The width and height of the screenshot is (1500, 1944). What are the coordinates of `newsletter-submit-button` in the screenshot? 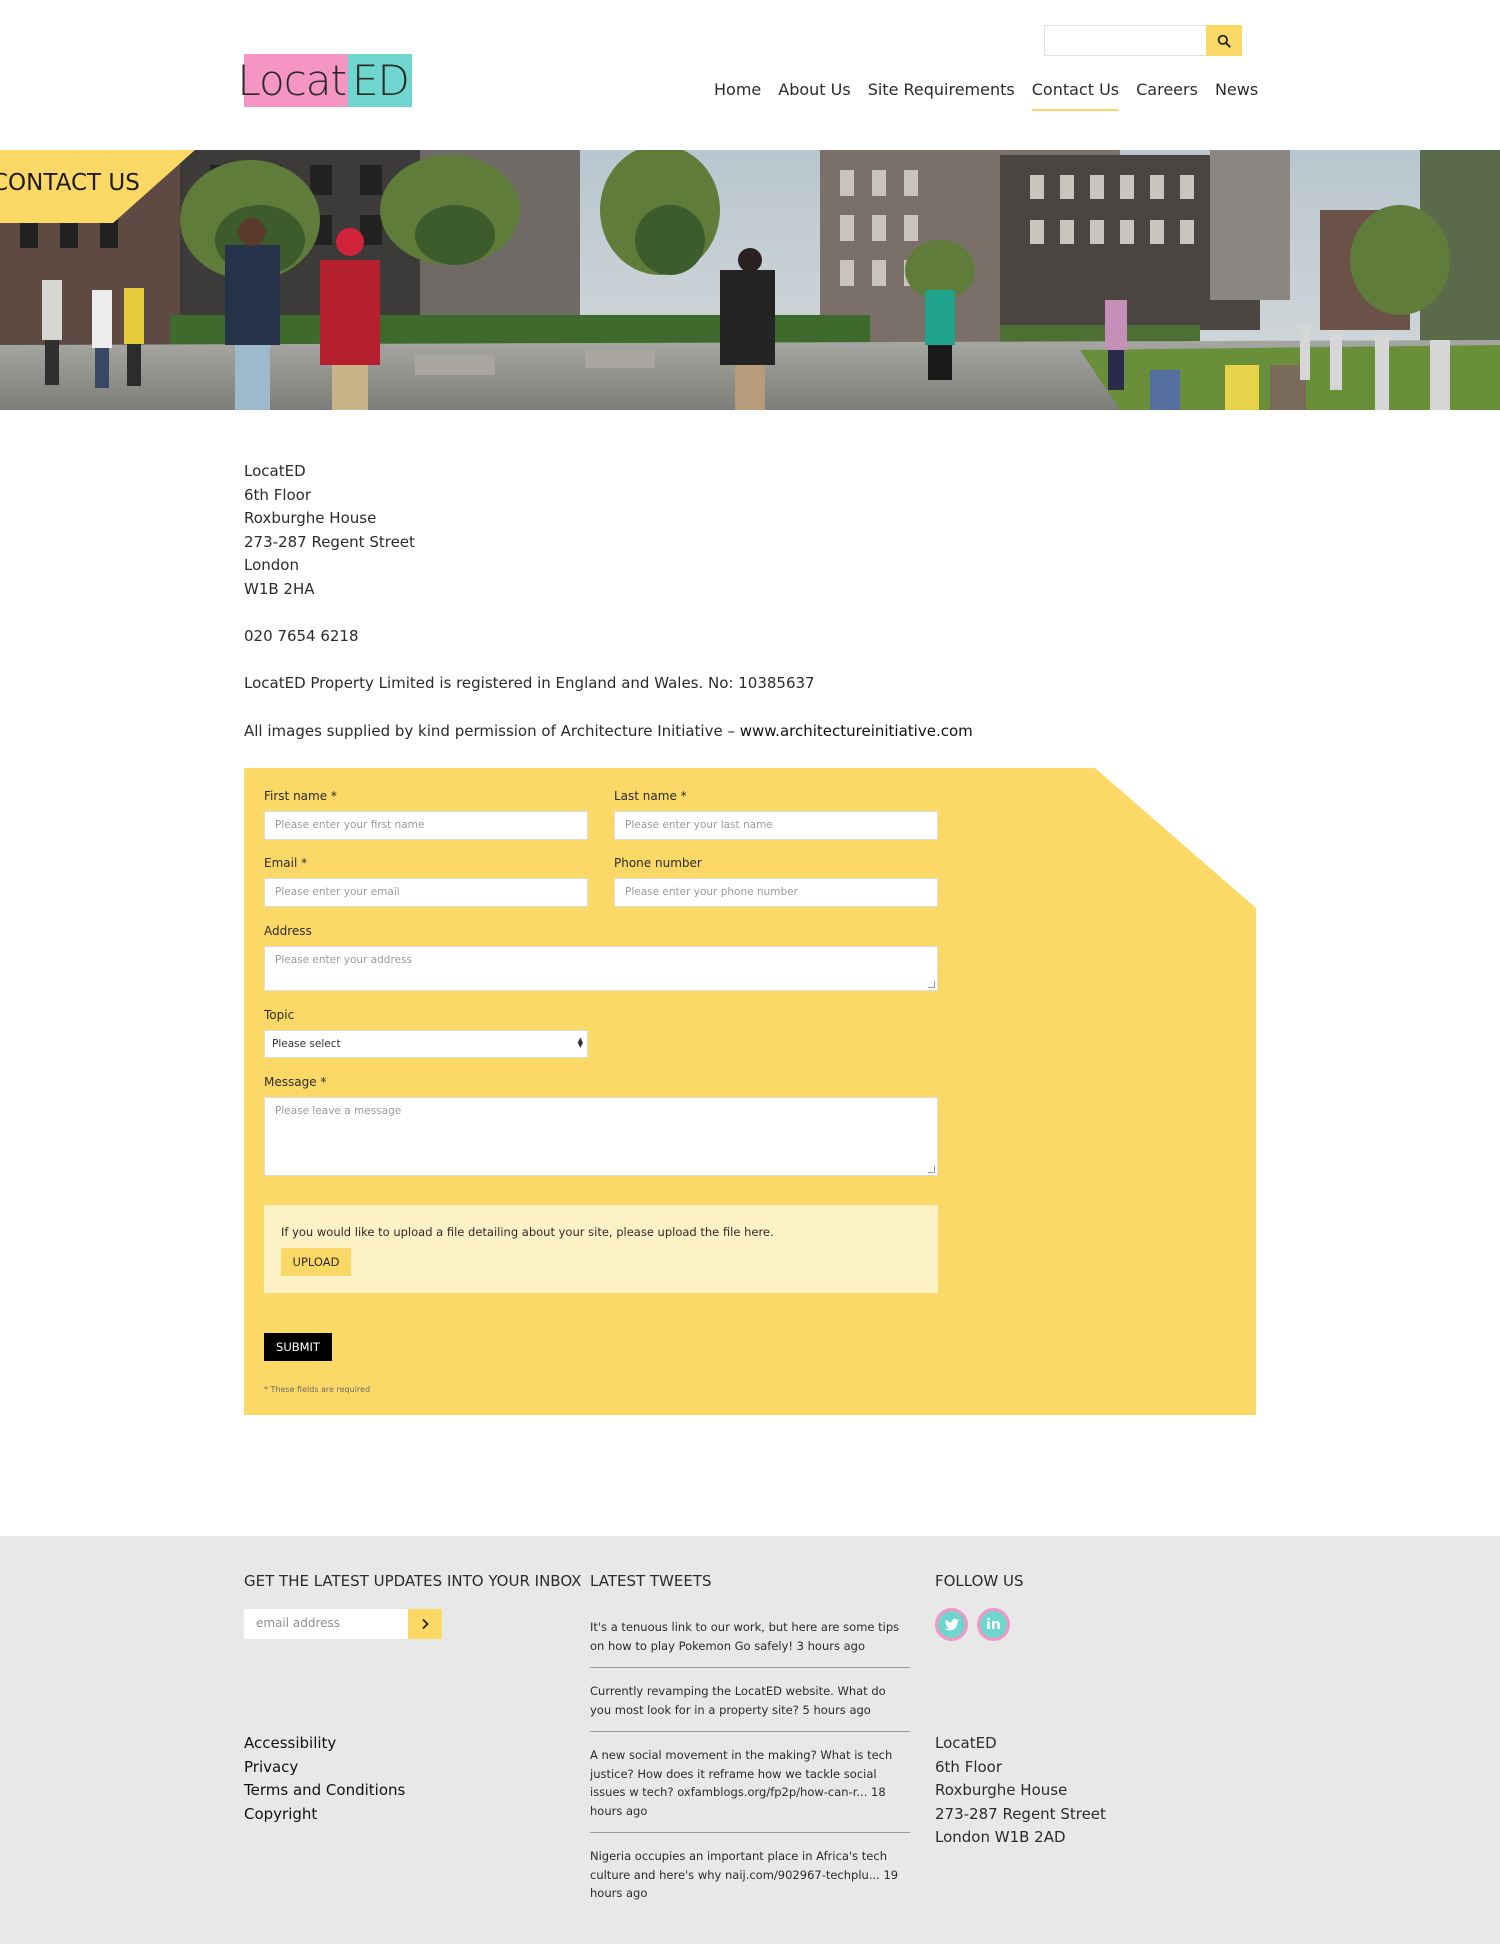 It's located at (425, 1624).